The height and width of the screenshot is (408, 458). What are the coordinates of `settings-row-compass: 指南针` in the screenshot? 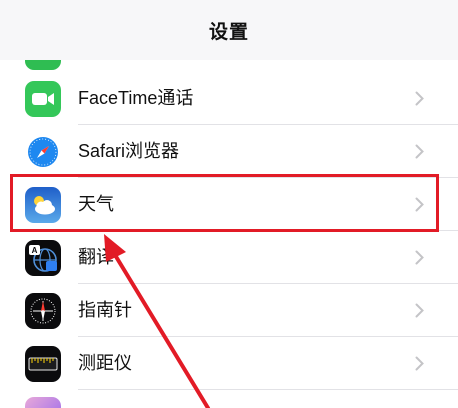 It's located at (229, 310).